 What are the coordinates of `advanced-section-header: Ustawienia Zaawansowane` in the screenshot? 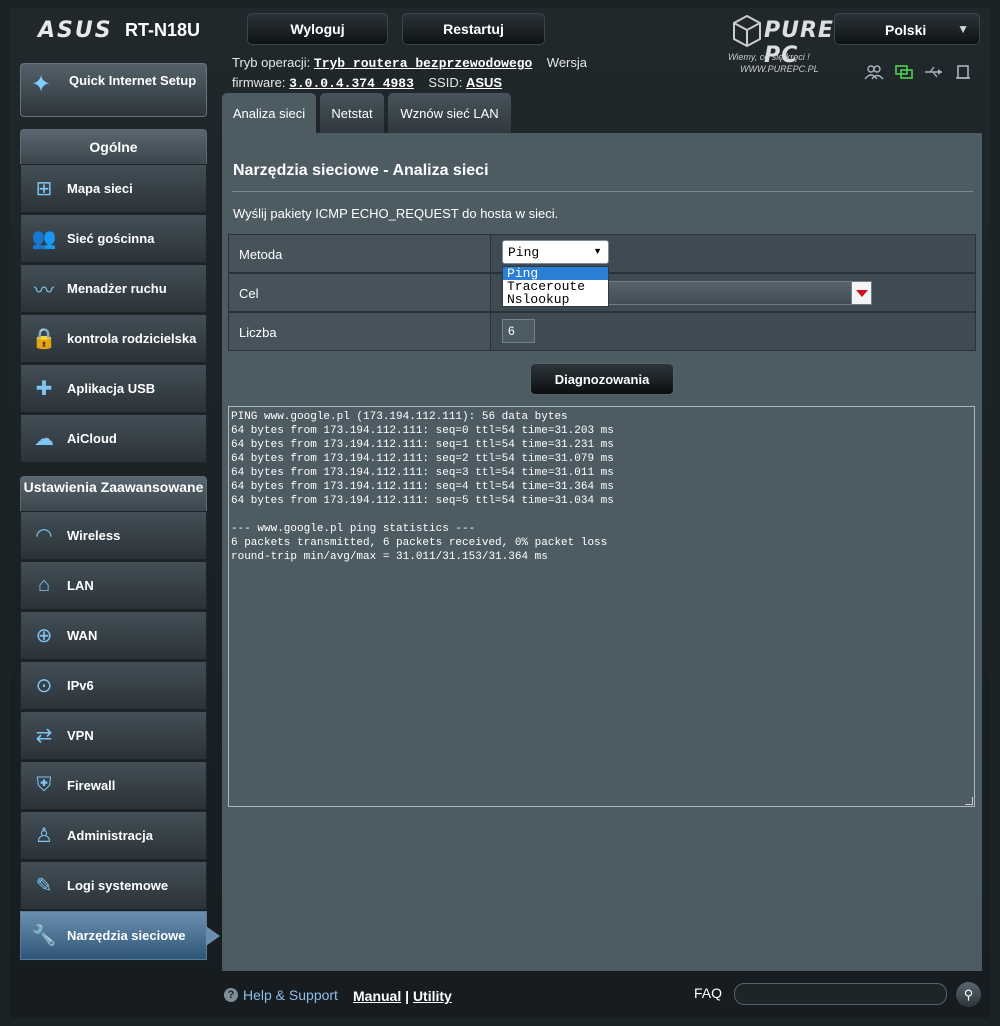 It's located at (113, 494).